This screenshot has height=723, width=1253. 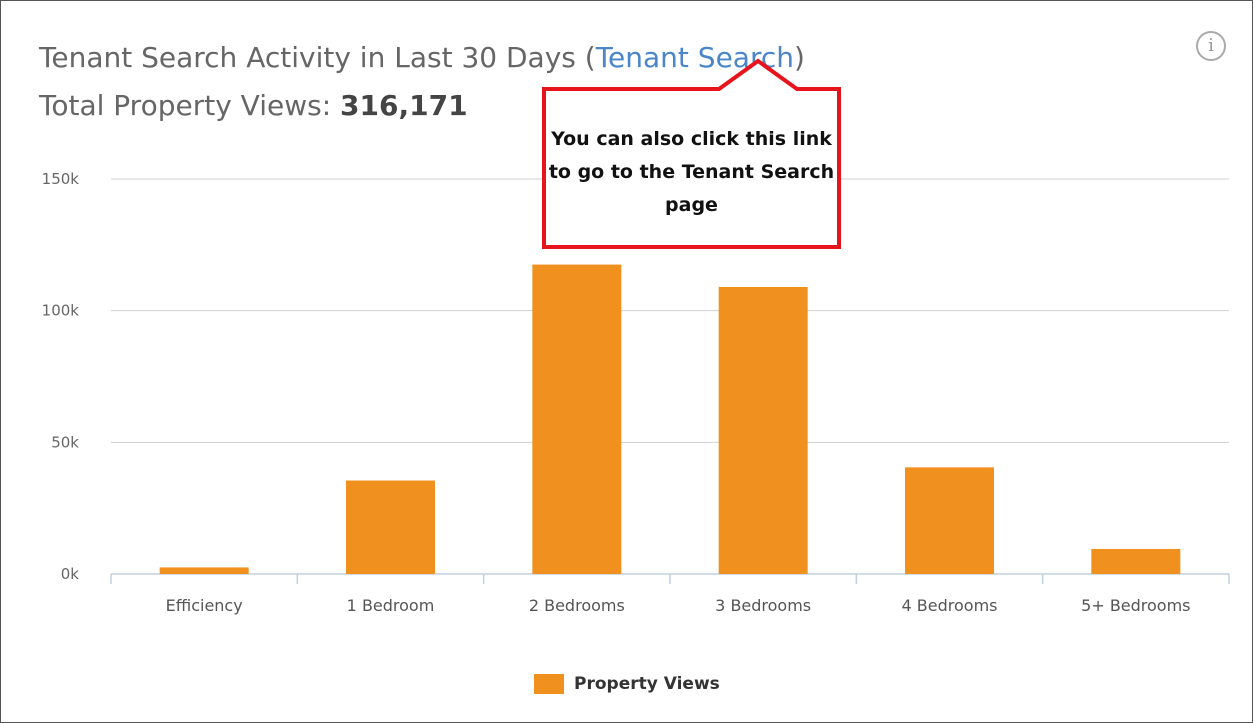 What do you see at coordinates (1135, 605) in the screenshot?
I see `x-tick-label: 5+ Bedrooms` at bounding box center [1135, 605].